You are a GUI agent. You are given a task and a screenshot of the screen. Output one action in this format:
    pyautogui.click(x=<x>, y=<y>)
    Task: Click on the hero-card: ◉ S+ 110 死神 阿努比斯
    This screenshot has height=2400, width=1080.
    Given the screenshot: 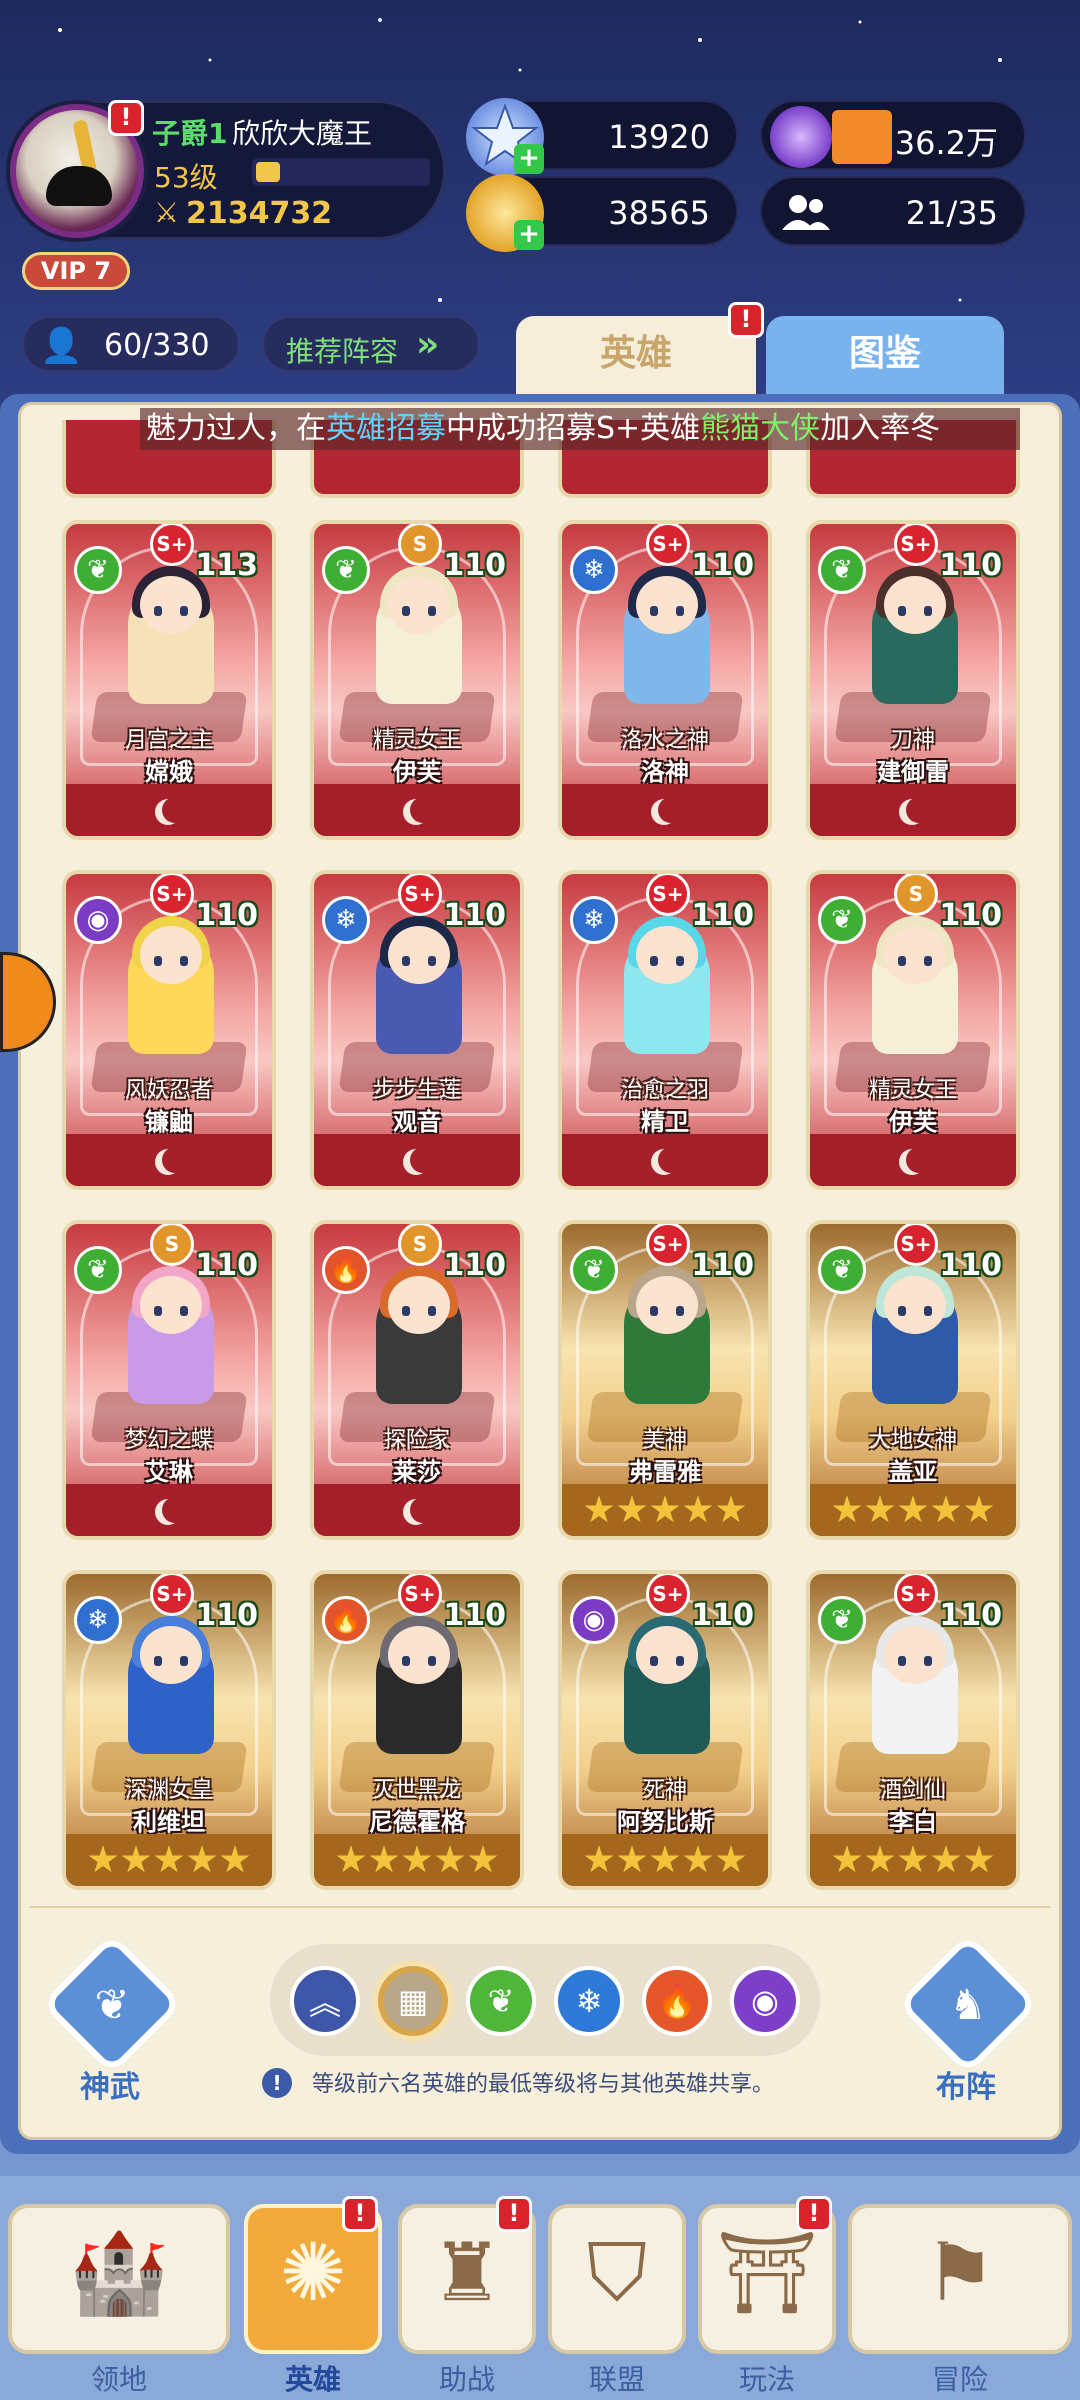 What is the action you would take?
    pyautogui.click(x=665, y=1730)
    